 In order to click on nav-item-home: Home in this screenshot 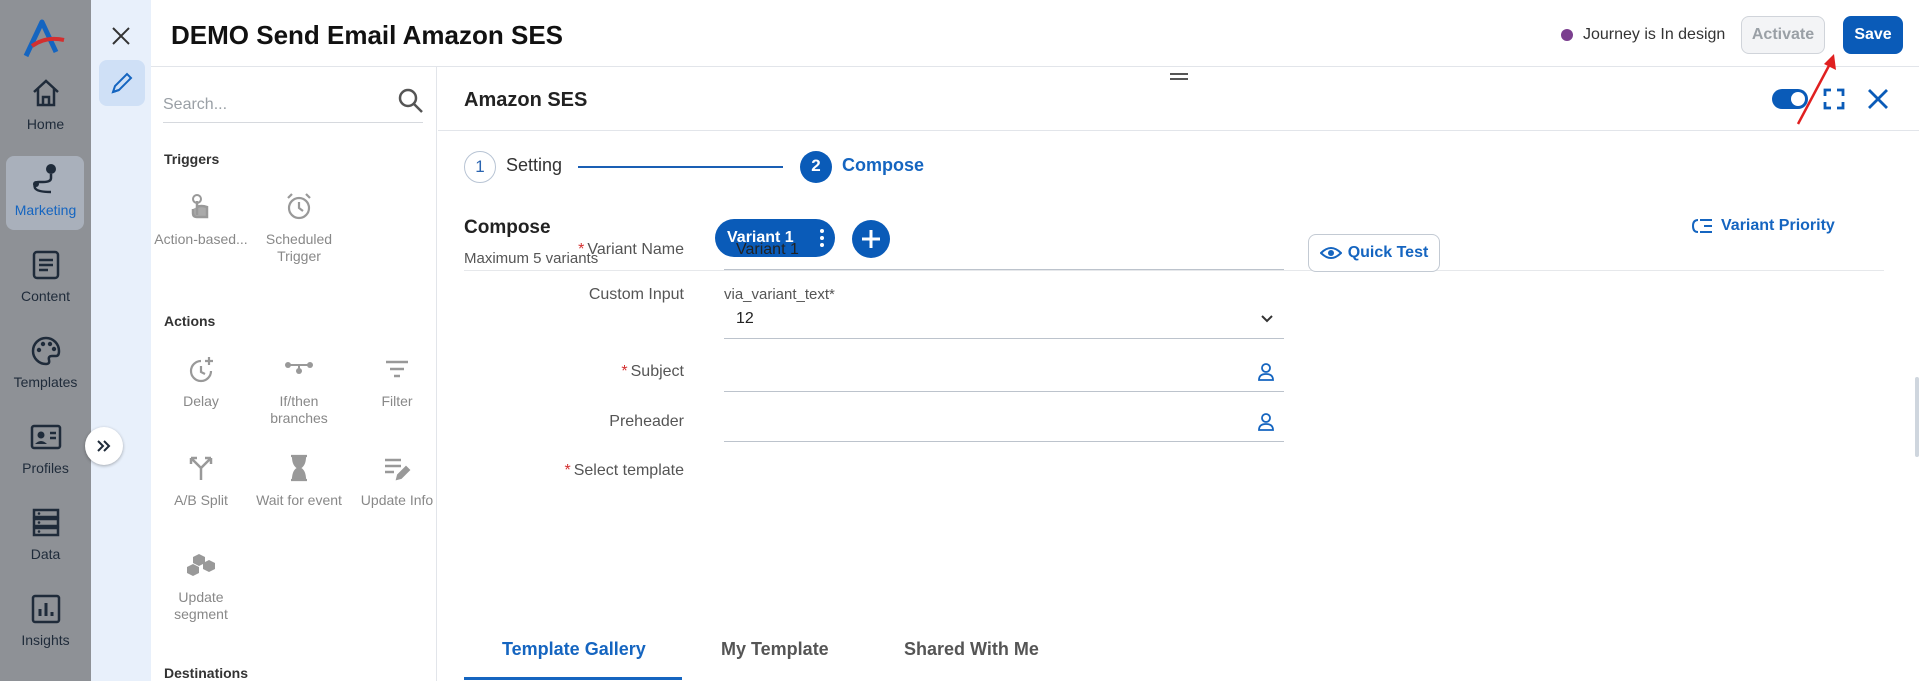, I will do `click(45, 116)`.